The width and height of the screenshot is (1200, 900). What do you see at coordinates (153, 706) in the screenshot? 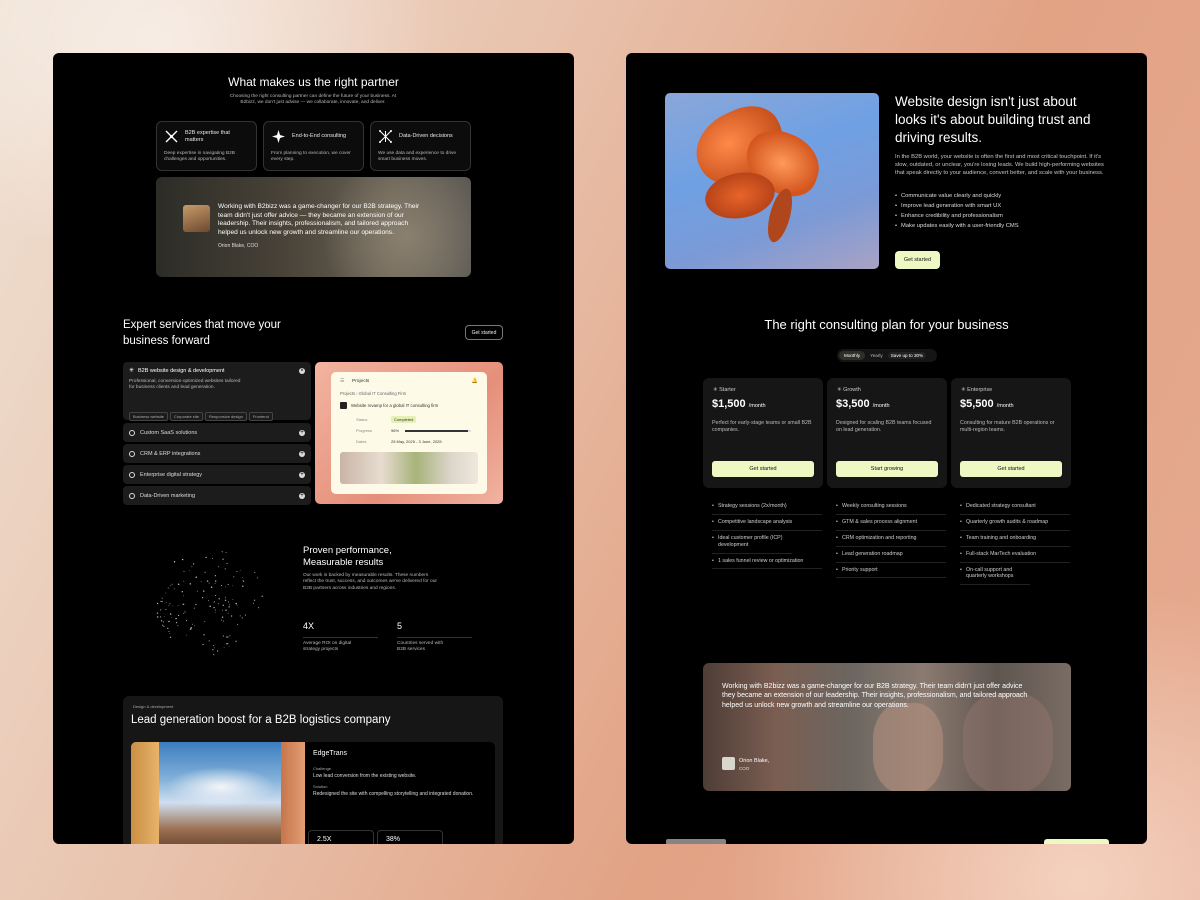
I see `case-tag: Design & development` at bounding box center [153, 706].